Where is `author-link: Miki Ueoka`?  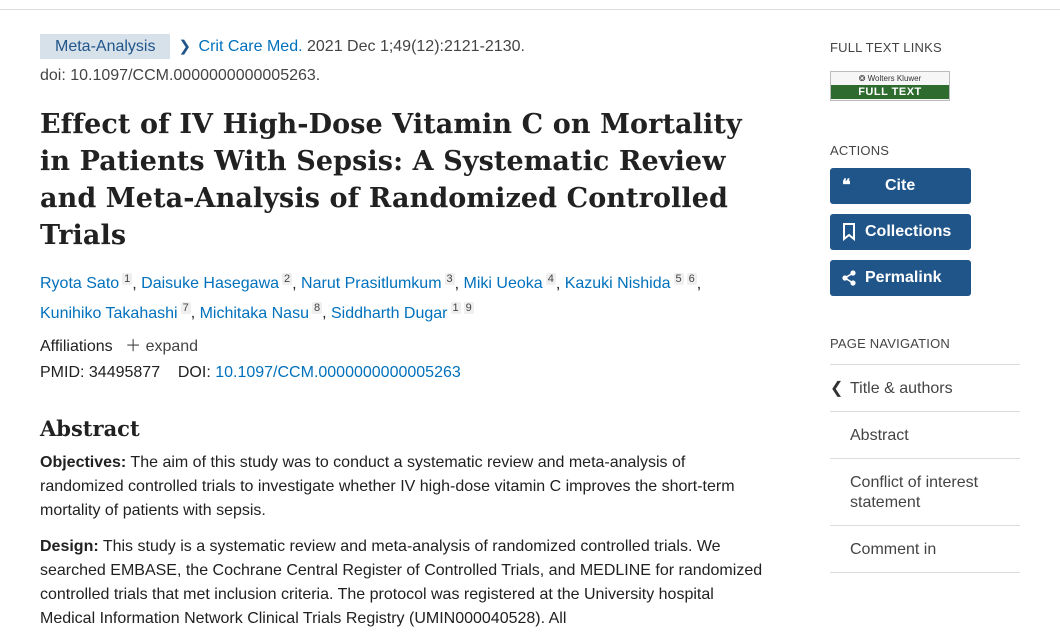 author-link: Miki Ueoka is located at coordinates (503, 283).